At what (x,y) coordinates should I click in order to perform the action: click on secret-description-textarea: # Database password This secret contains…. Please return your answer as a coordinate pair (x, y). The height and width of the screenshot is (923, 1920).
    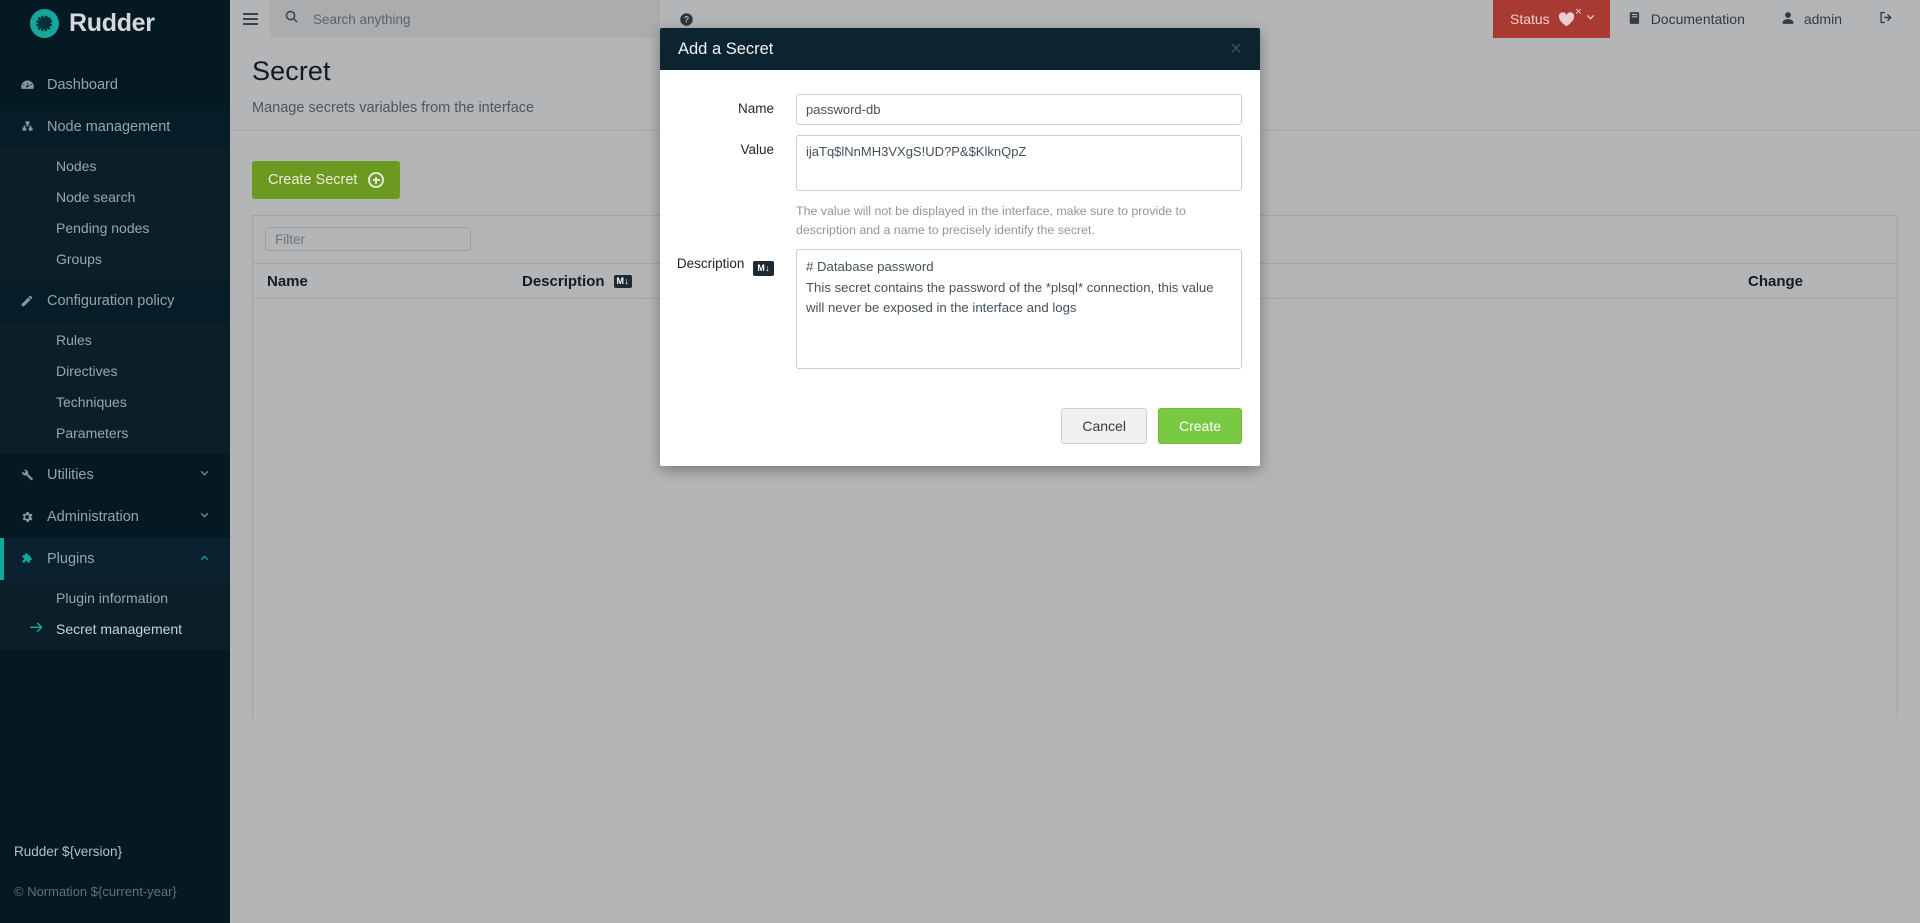
    Looking at the image, I should click on (1019, 309).